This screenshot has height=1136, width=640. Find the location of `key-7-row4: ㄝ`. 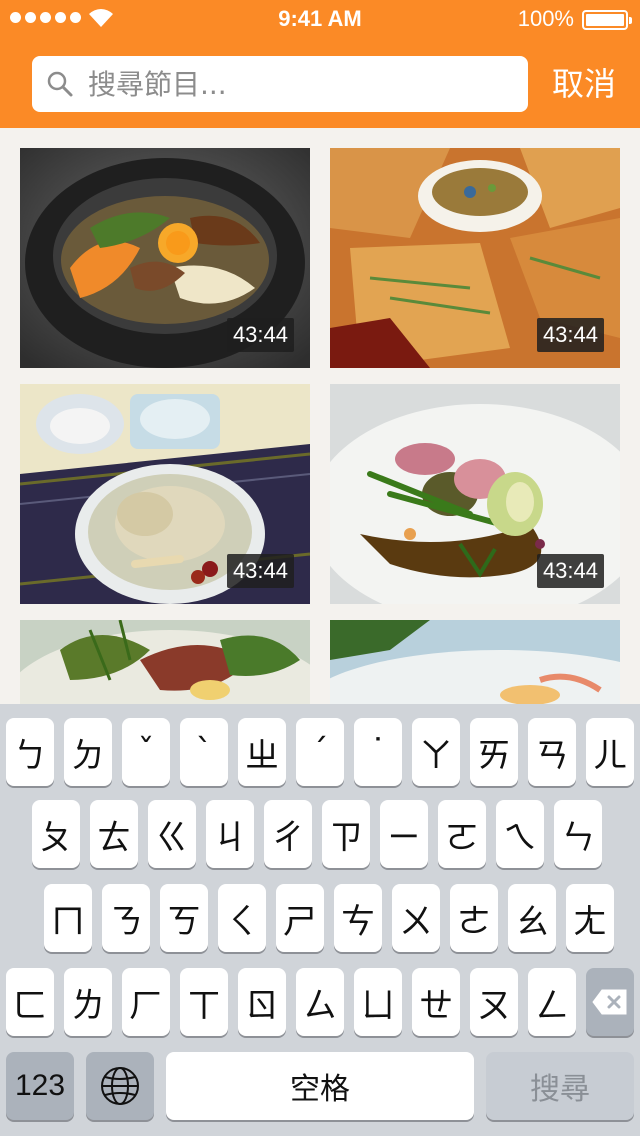

key-7-row4: ㄝ is located at coordinates (436, 1002).